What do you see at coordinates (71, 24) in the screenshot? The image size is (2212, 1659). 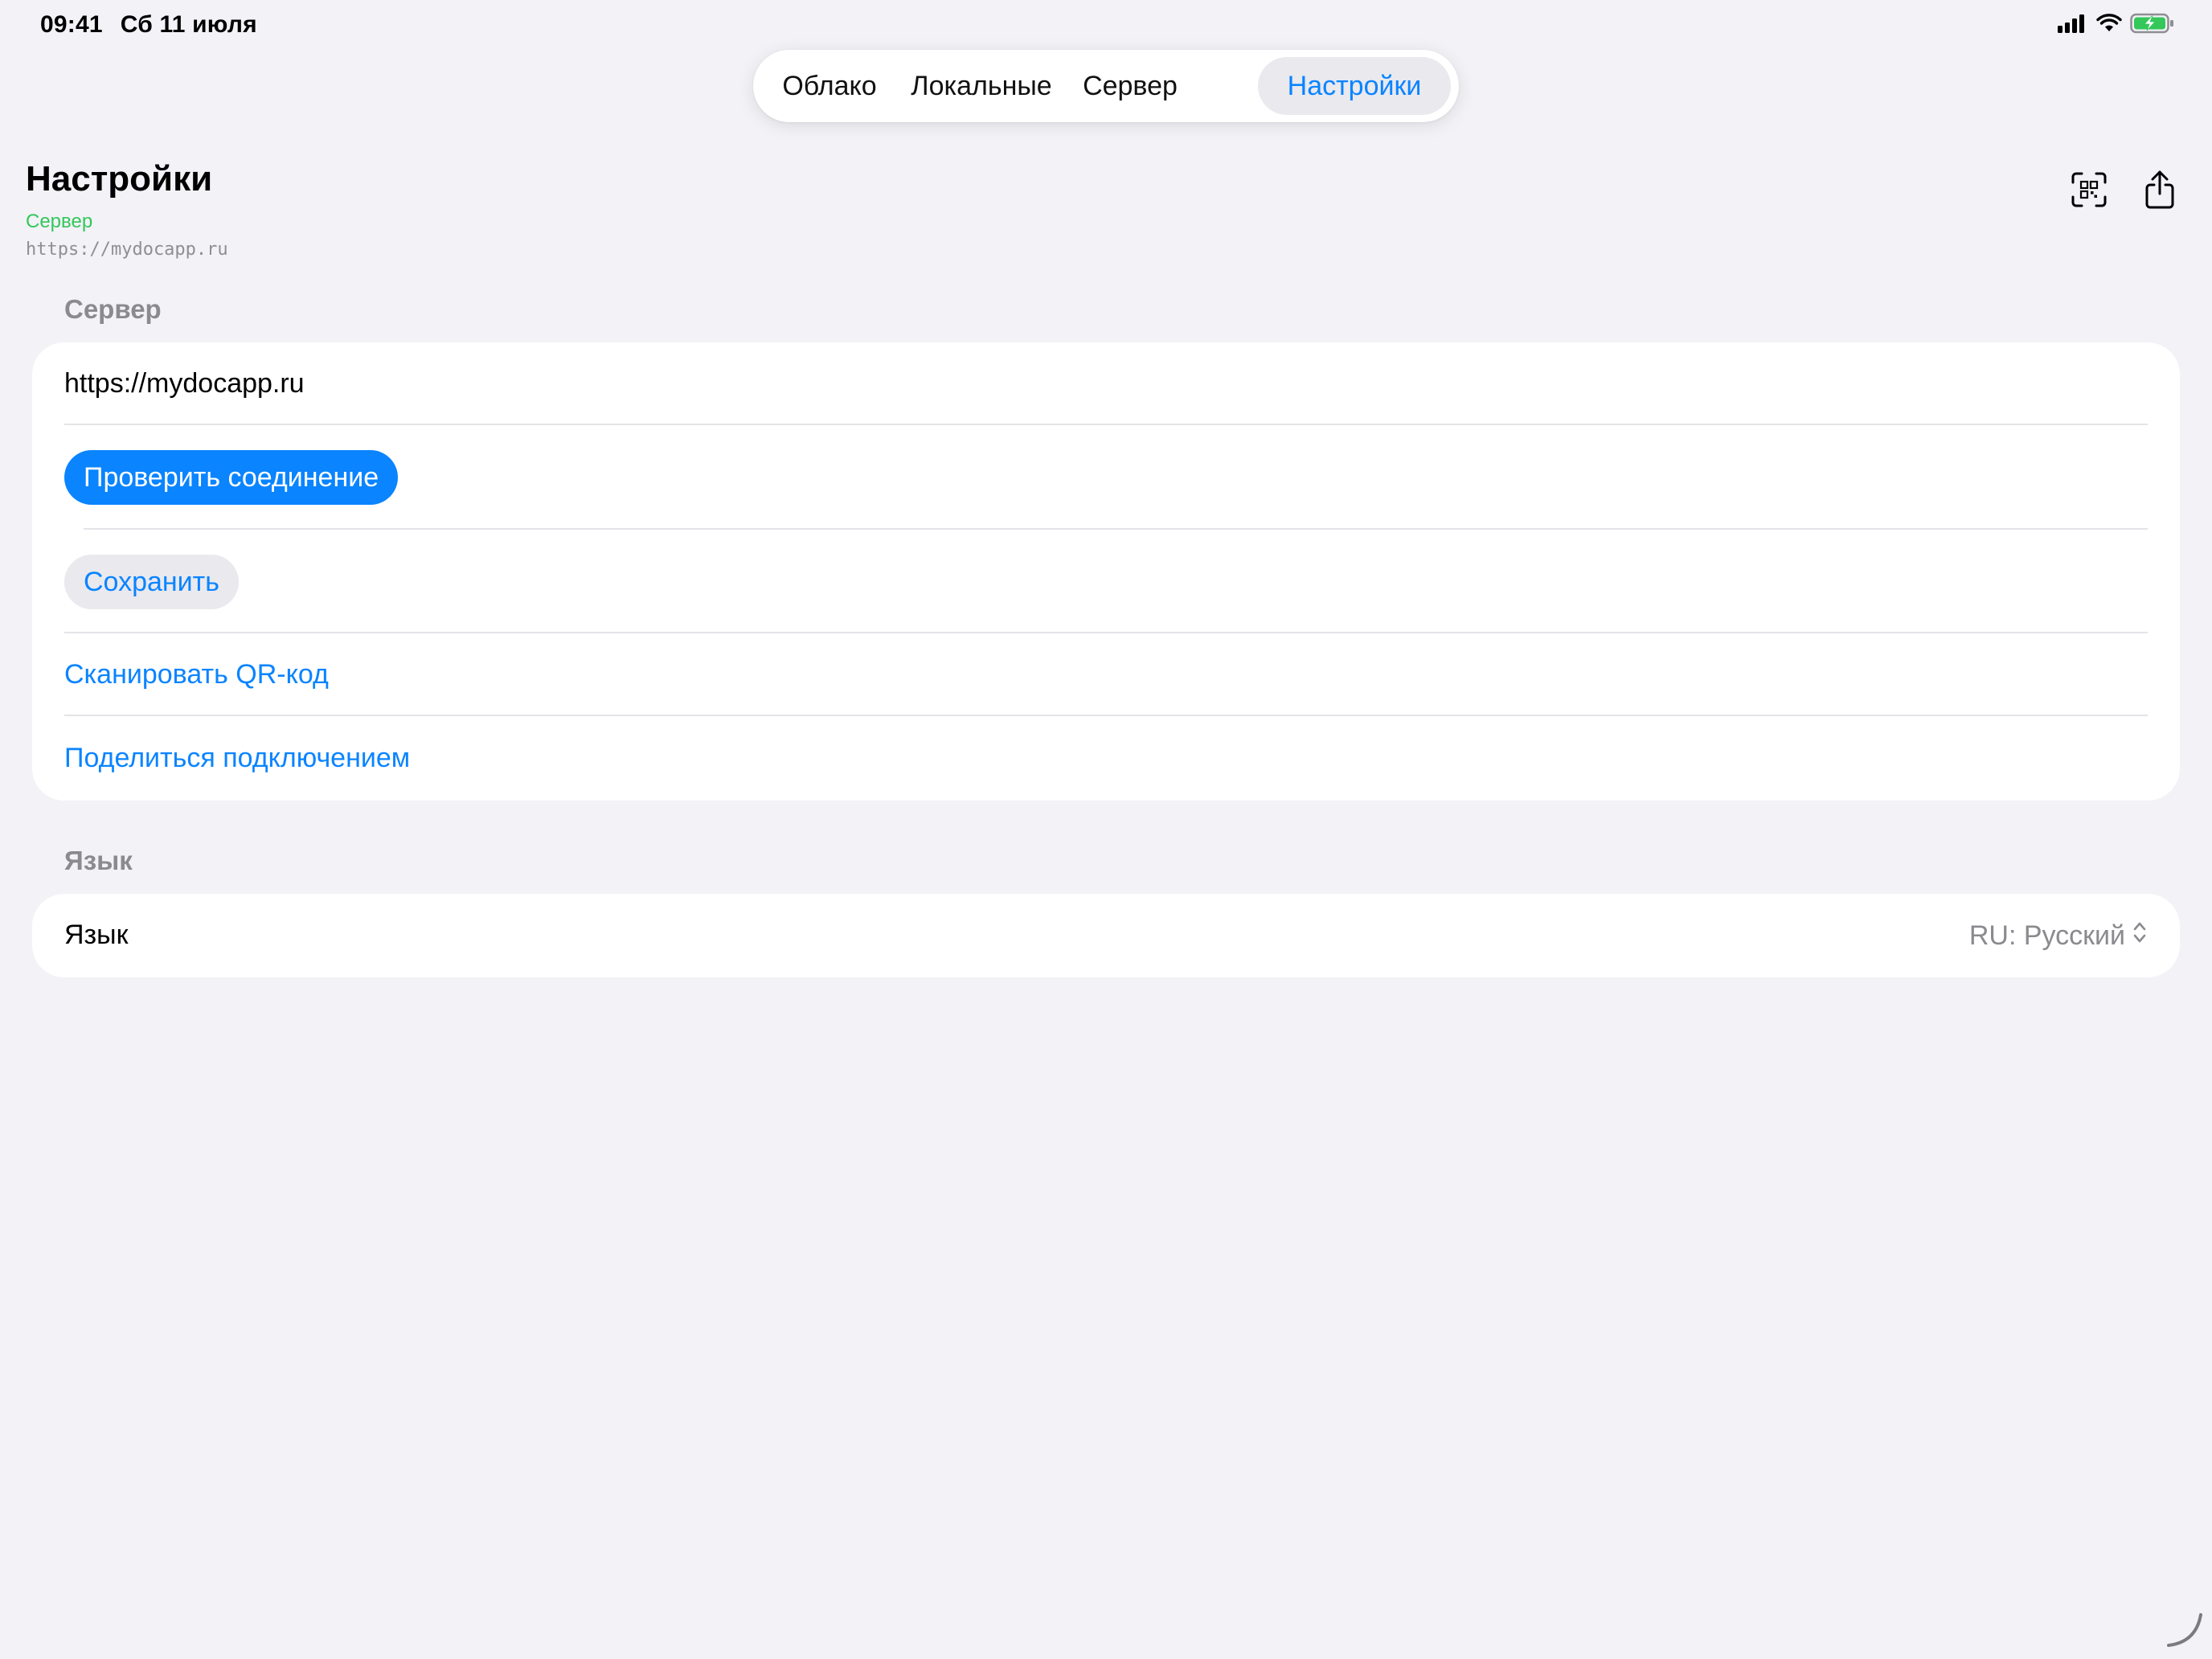 I see `status-time: 09:41` at bounding box center [71, 24].